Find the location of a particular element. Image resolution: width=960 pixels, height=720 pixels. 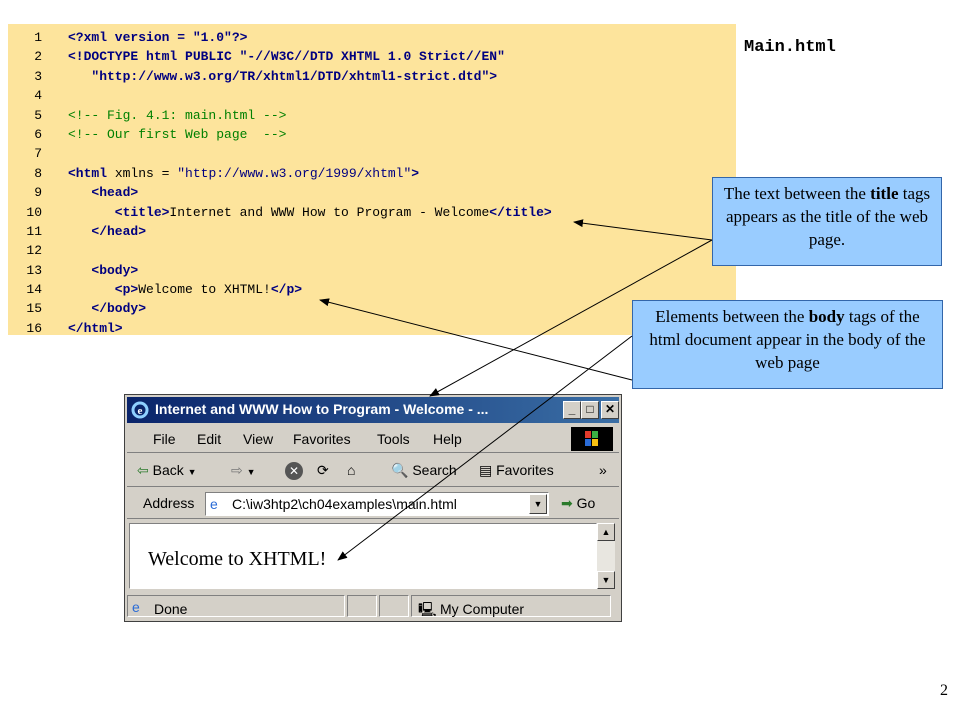

svg-text: e is located at coordinates (140, 411).